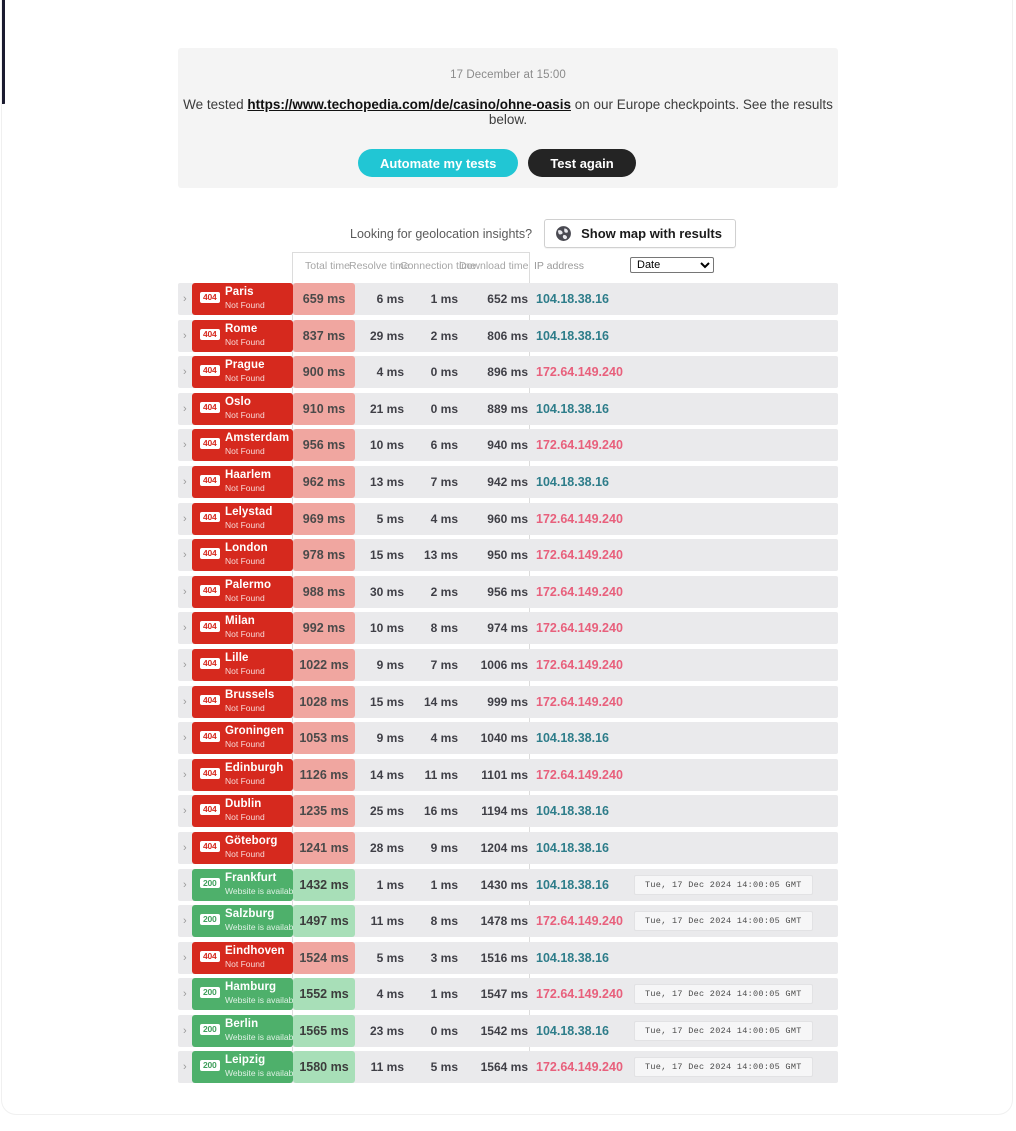 This screenshot has height=1131, width=1016. I want to click on checkpoint-status-bar: 404 Brussels Not Found, so click(242, 701).